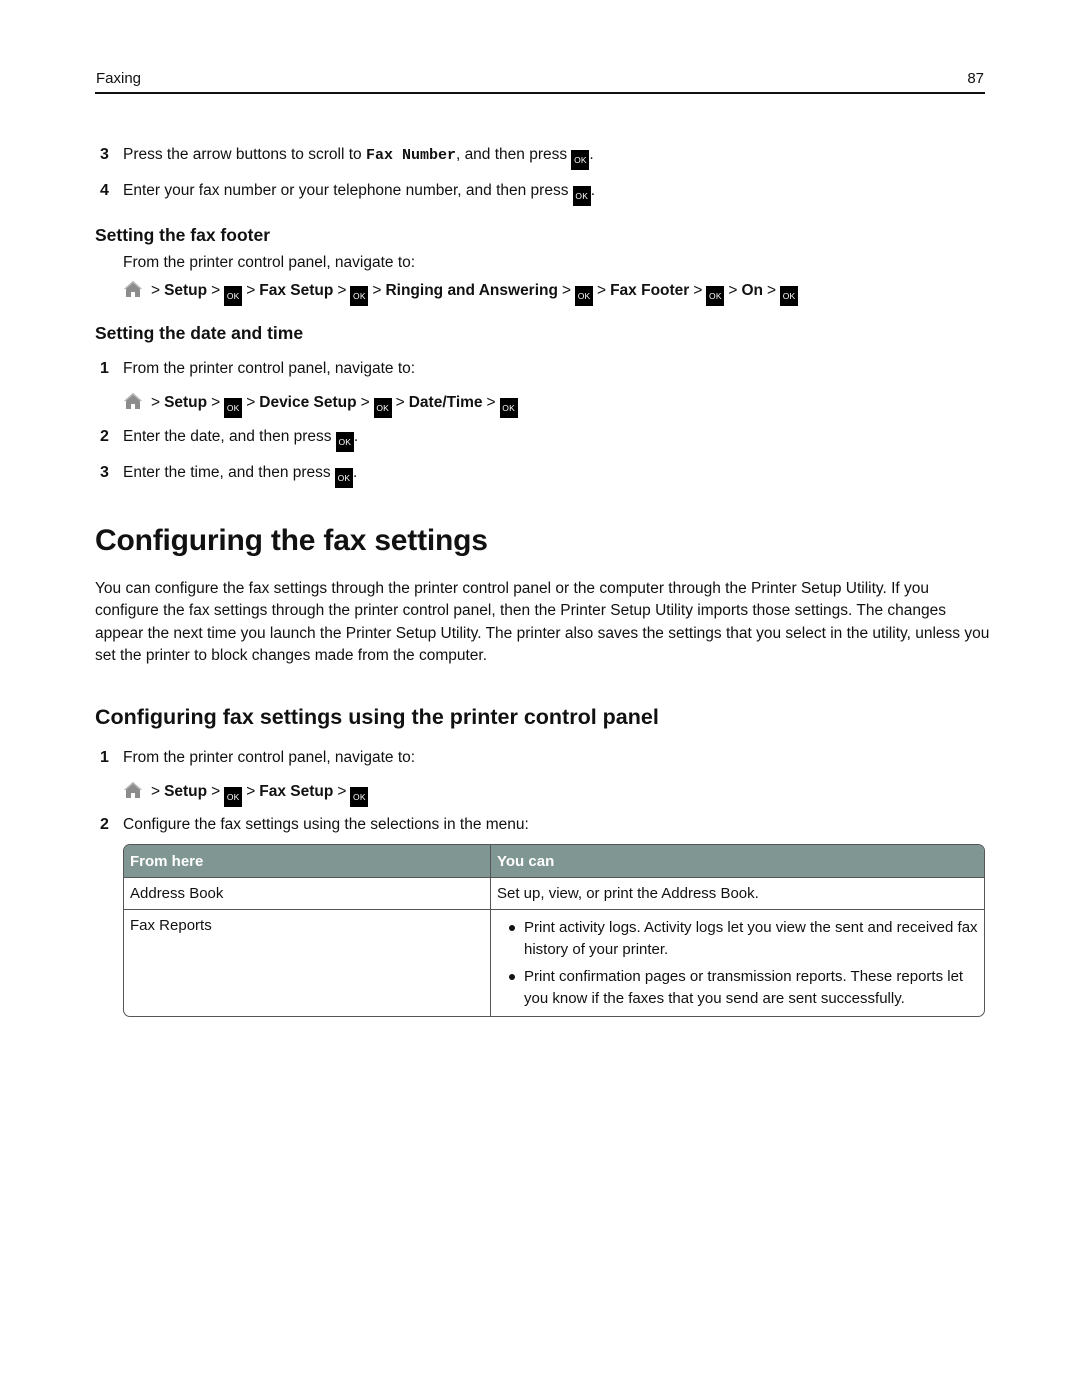  What do you see at coordinates (975, 78) in the screenshot?
I see `page-number: 87` at bounding box center [975, 78].